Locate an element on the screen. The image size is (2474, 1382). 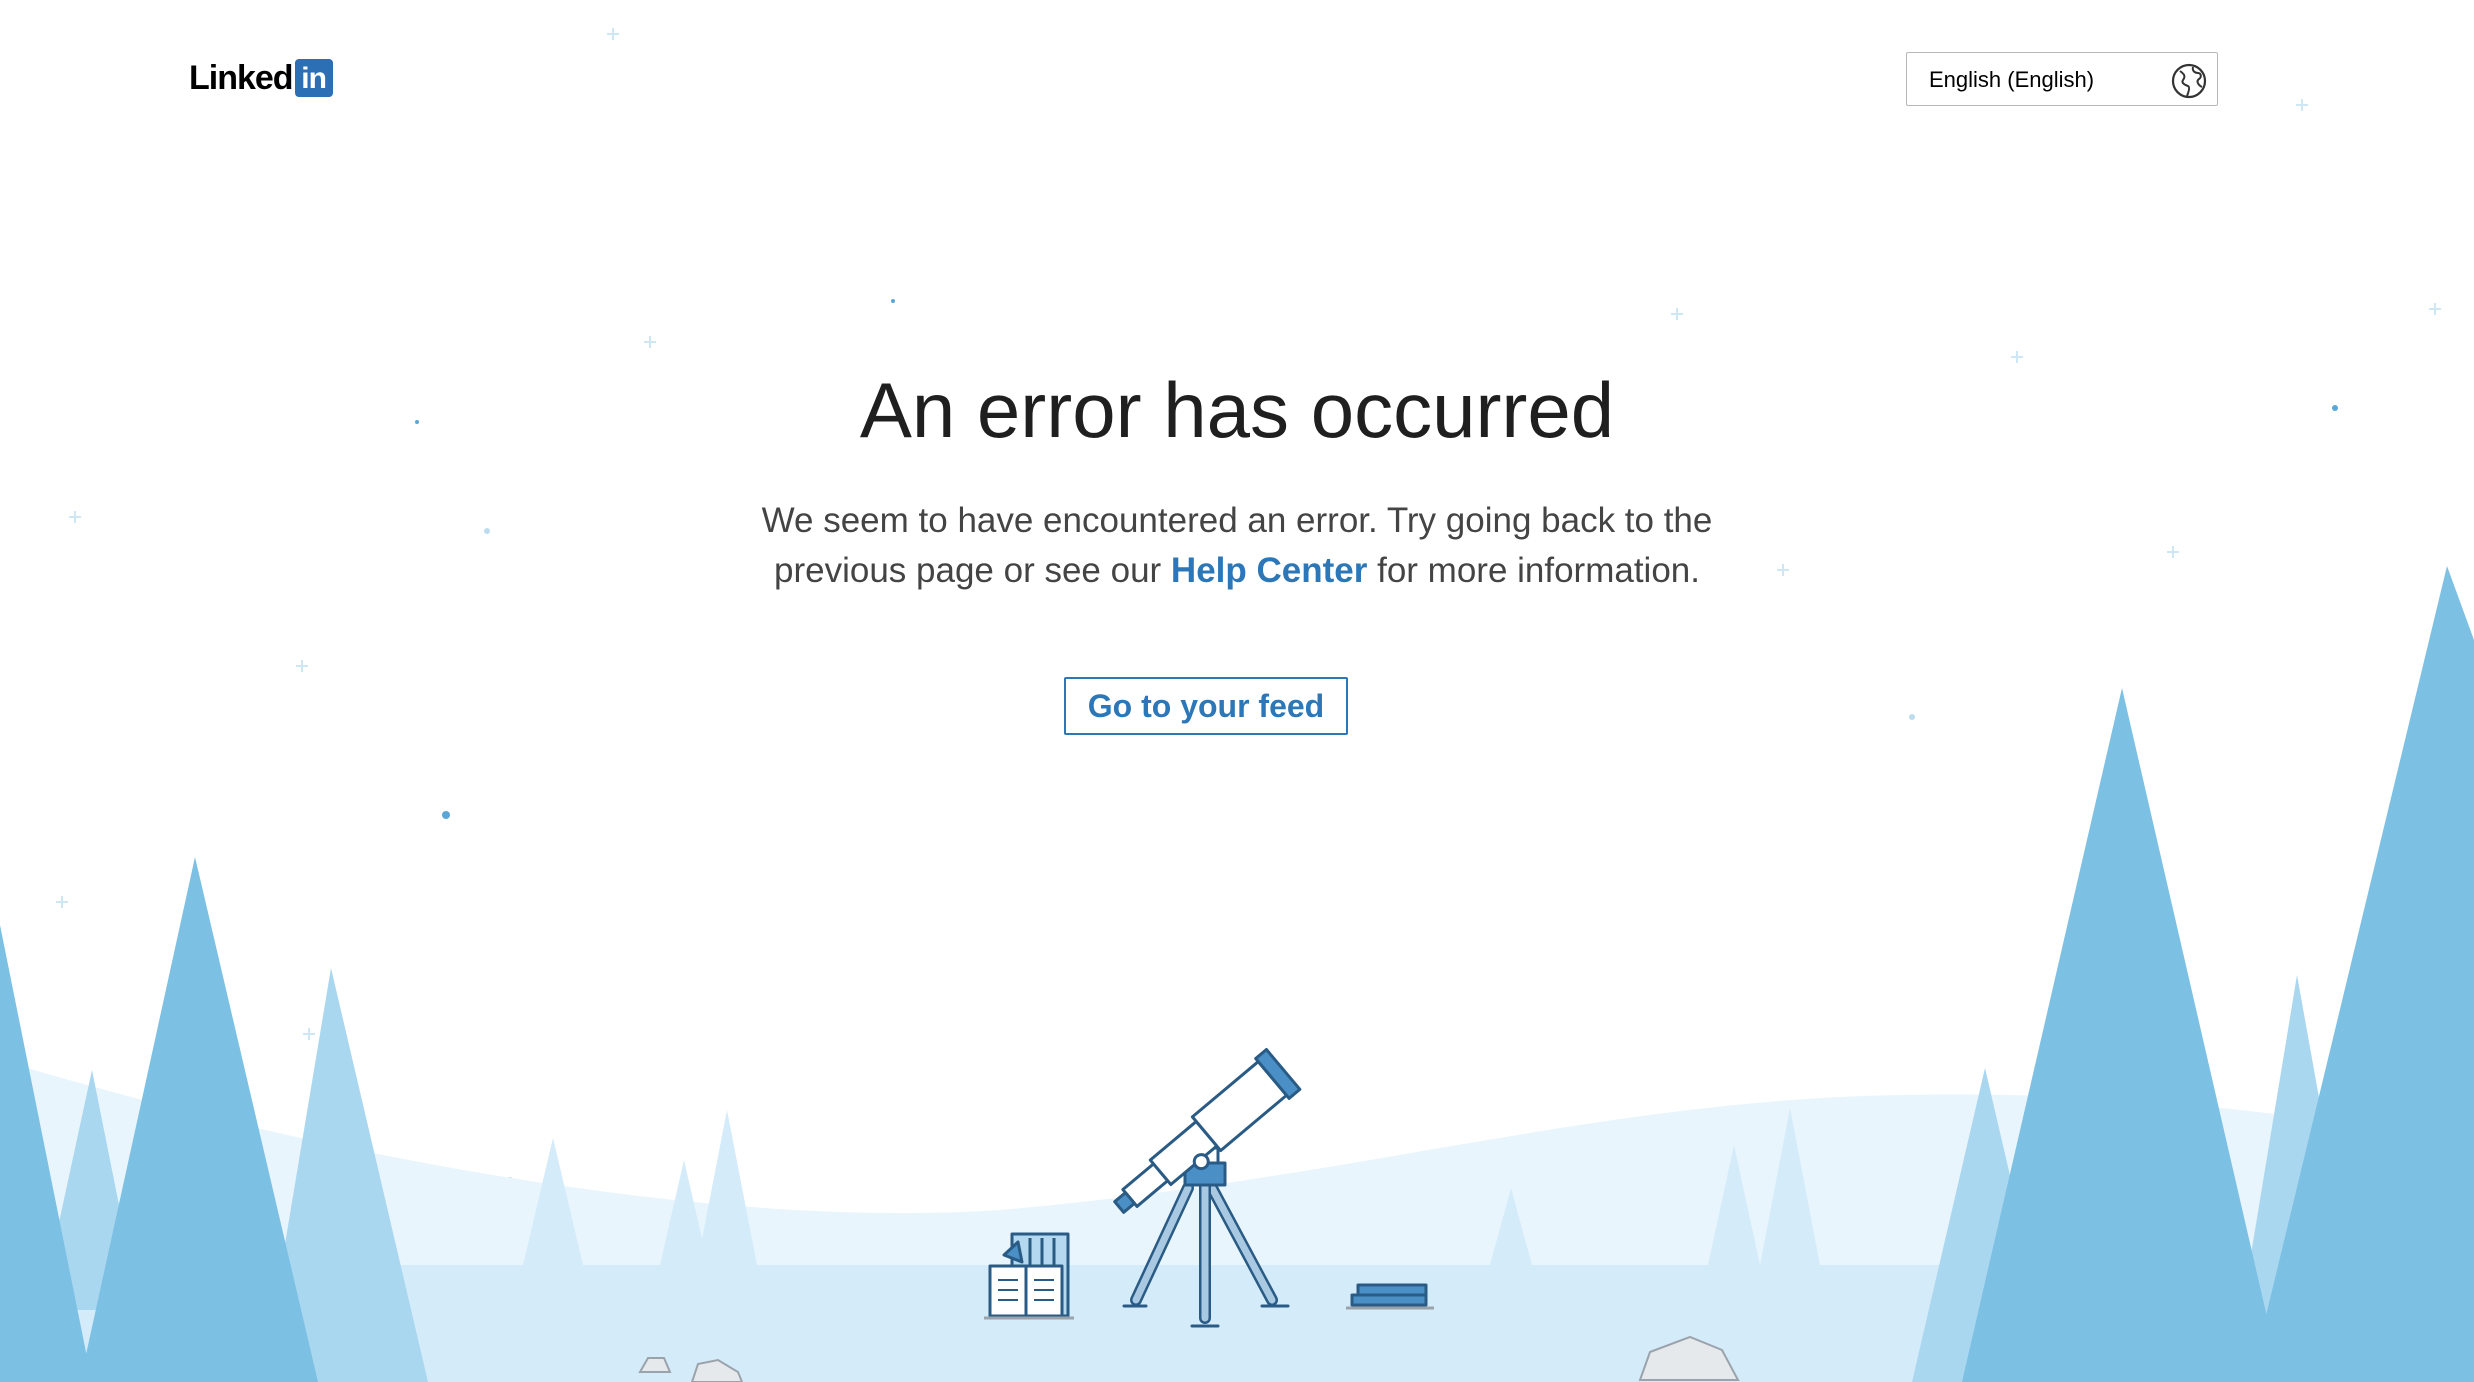
help-center-link: Help Center is located at coordinates (1269, 570).